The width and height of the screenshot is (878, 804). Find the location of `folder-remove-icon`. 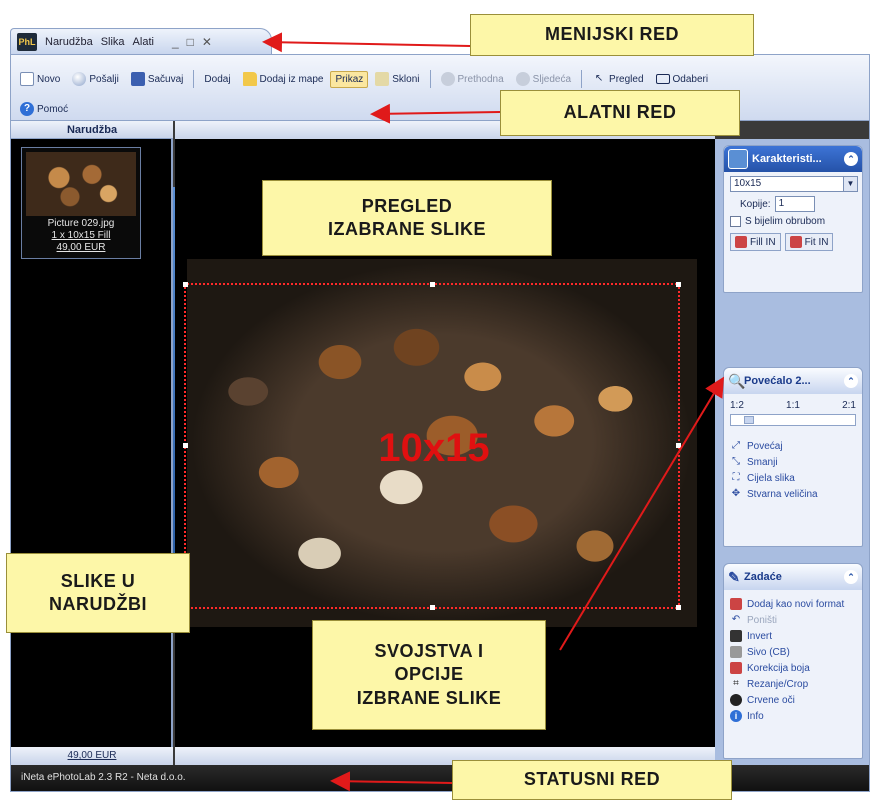

folder-remove-icon is located at coordinates (382, 79).